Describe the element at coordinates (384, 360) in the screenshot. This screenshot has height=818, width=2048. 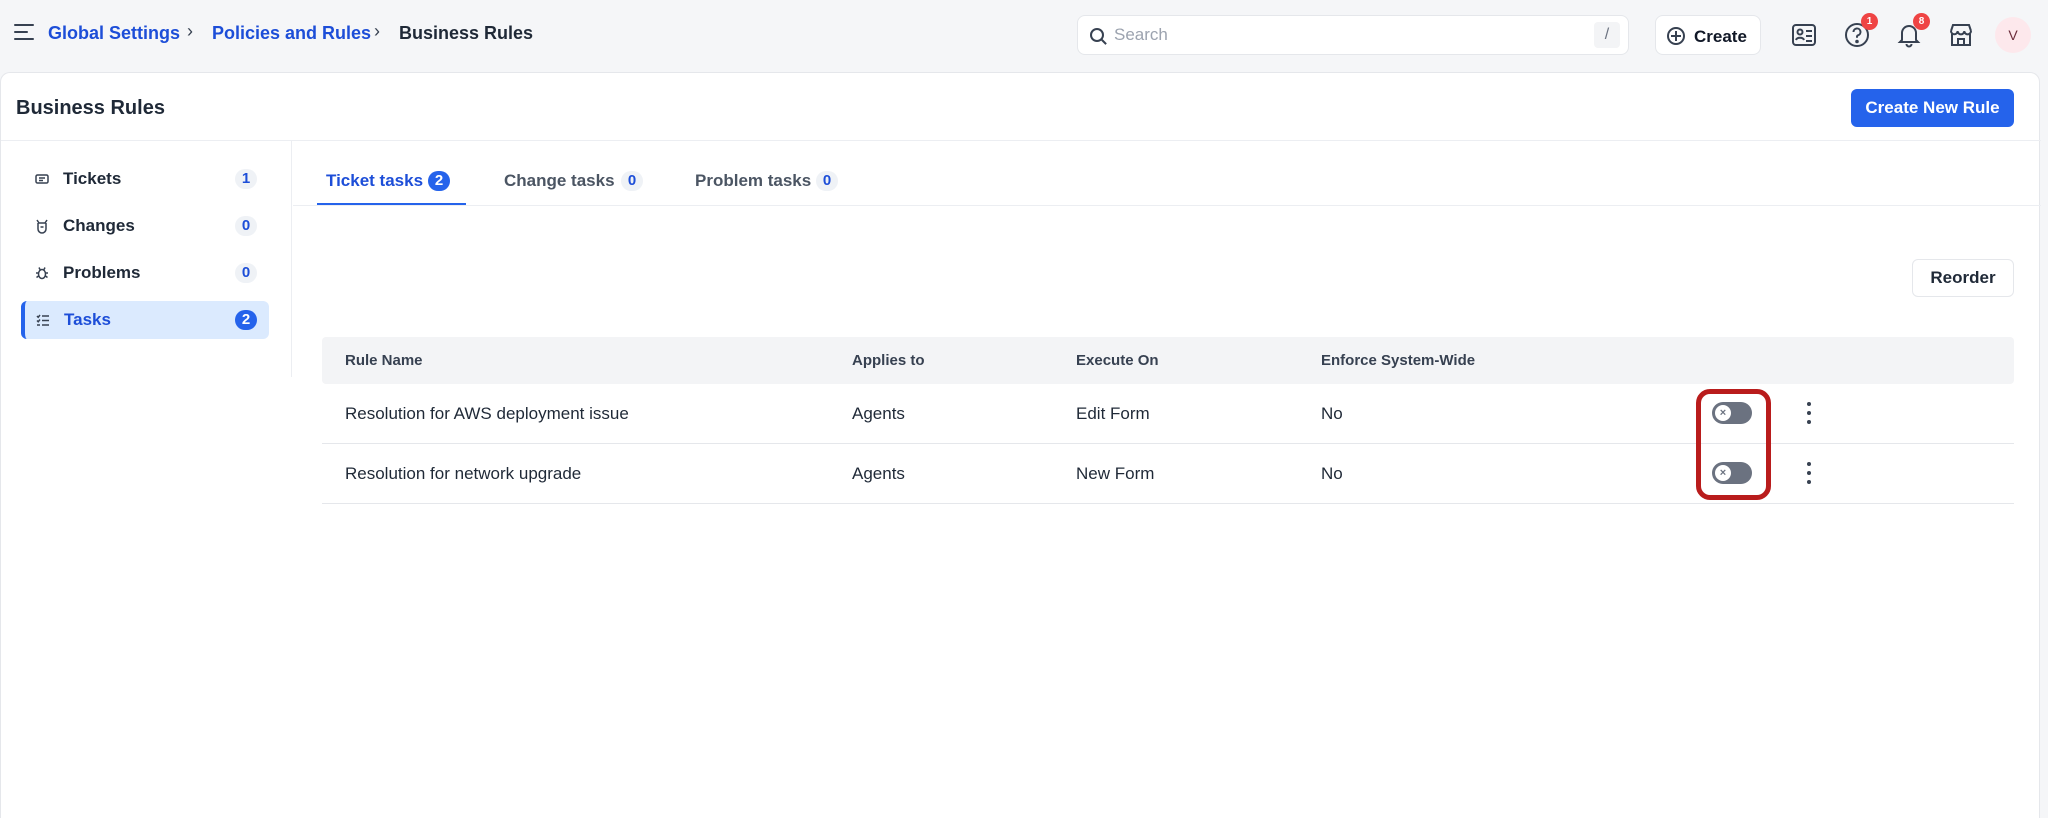
I see `column-header-rule-name: Rule Name` at that location.